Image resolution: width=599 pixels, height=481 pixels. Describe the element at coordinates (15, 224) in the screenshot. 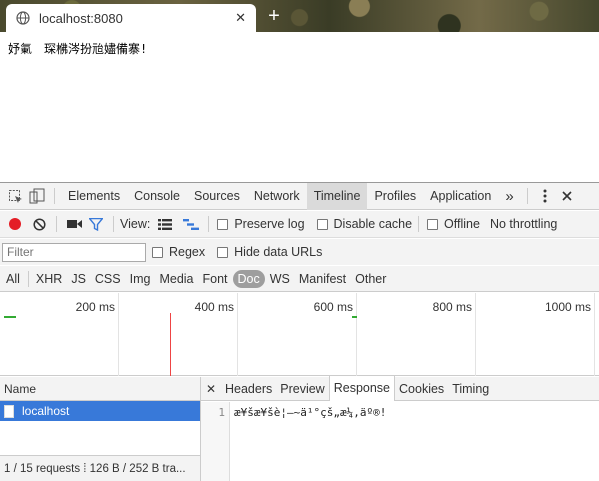

I see `record-icon` at that location.